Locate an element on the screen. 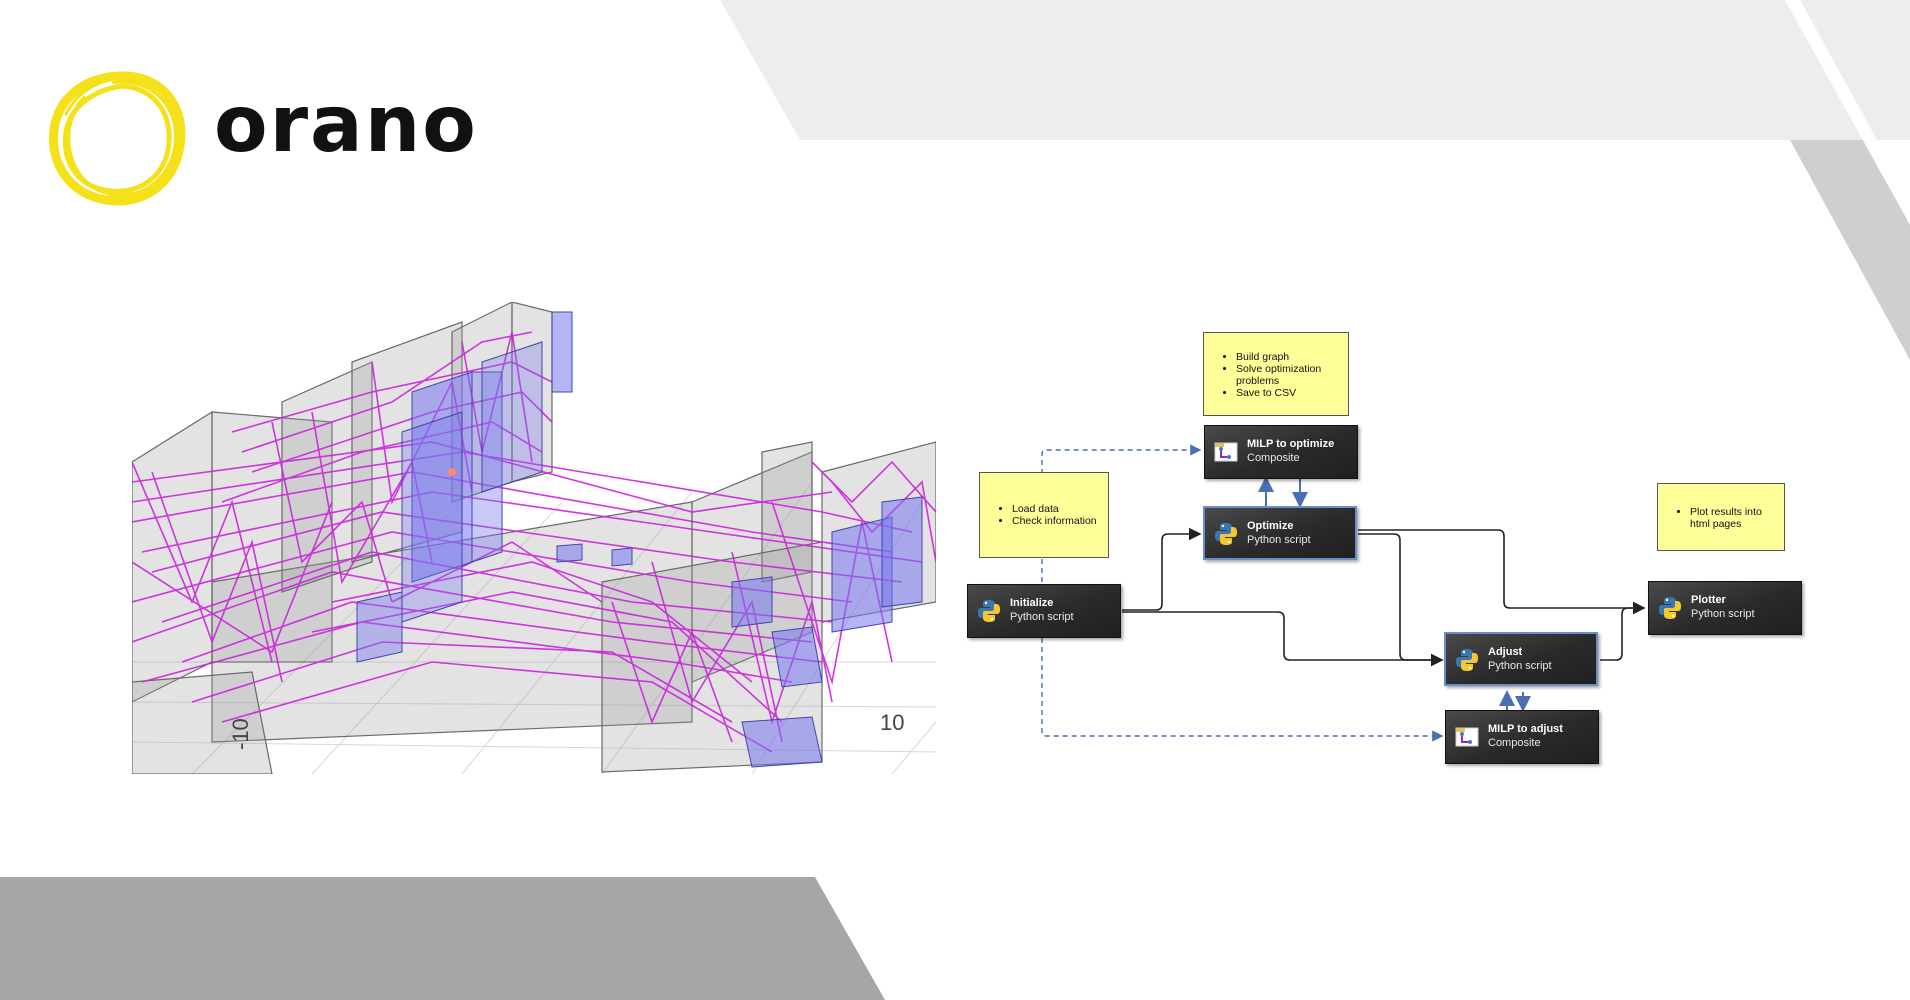 This screenshot has height=1000, width=1910. header-band-shape is located at coordinates (1315, 70).